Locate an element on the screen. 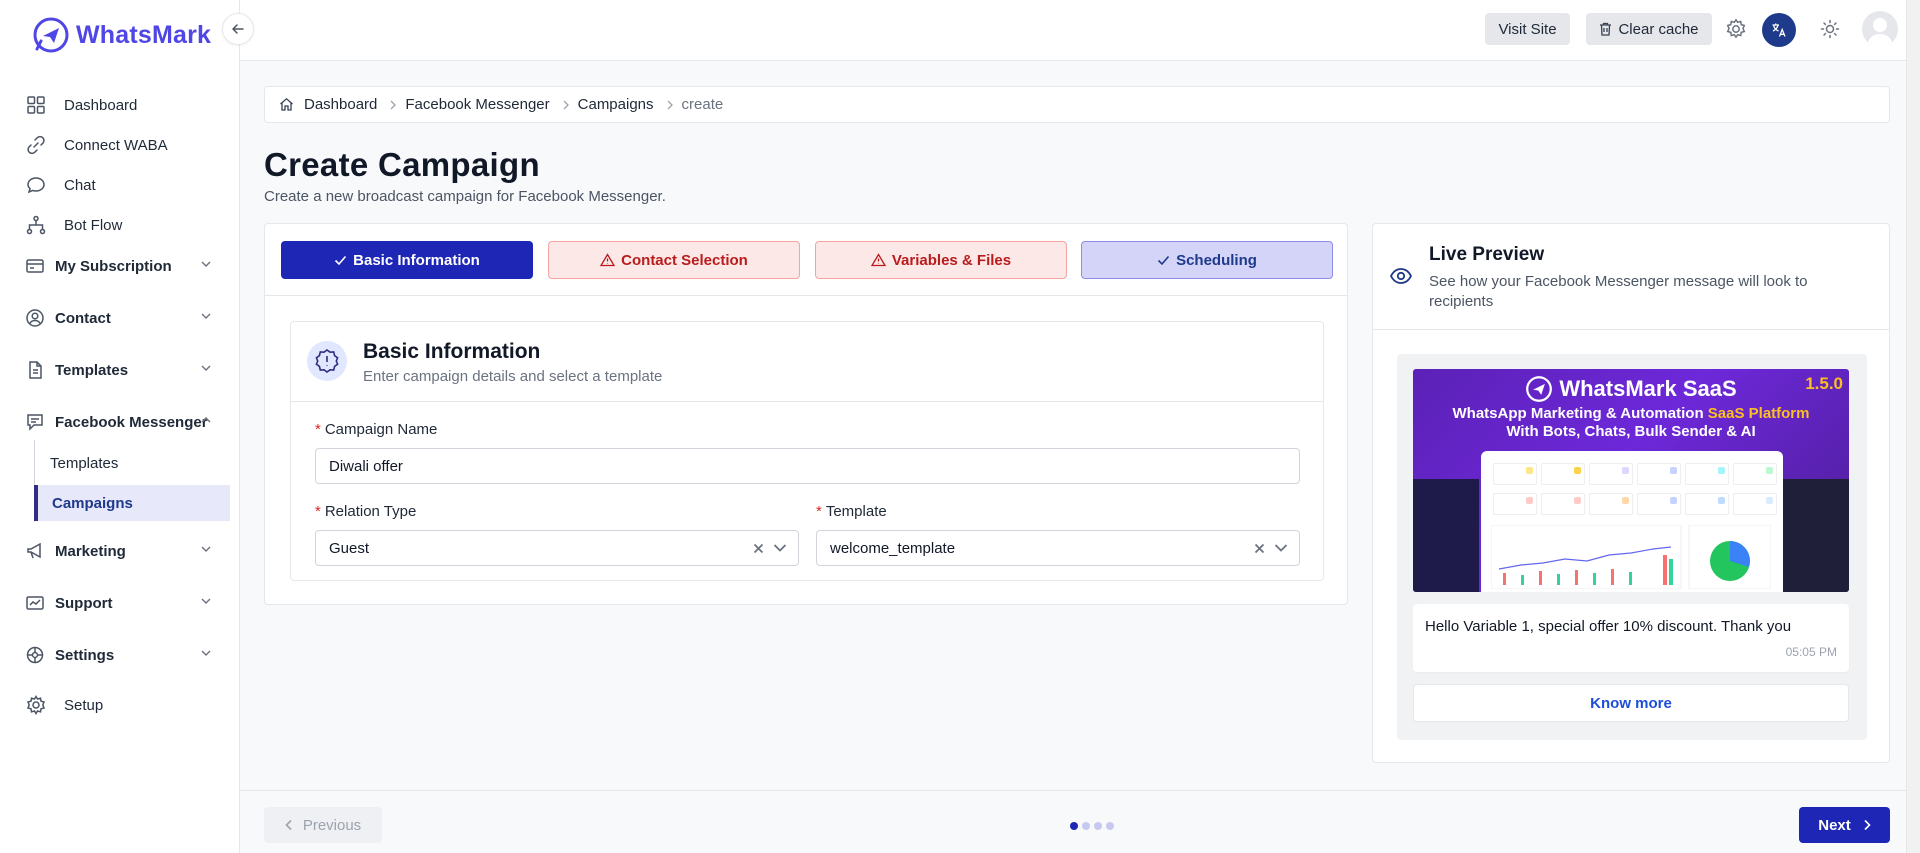 The image size is (1920, 853). banner-brand-text: WhatsMark SaaS is located at coordinates (1648, 388).